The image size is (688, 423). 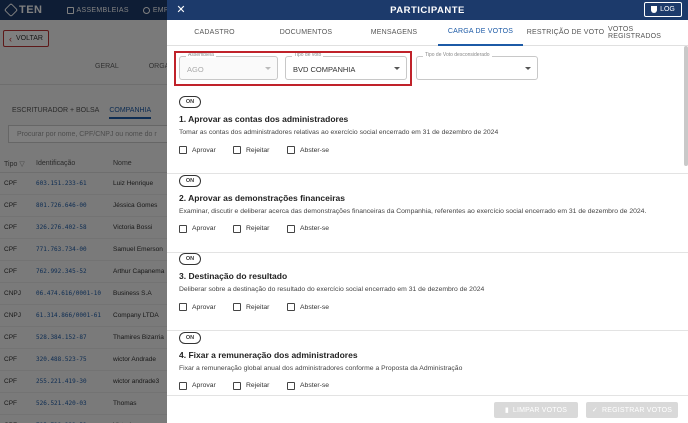 What do you see at coordinates (214, 33) in the screenshot?
I see `tab-cadastro: CADASTRO` at bounding box center [214, 33].